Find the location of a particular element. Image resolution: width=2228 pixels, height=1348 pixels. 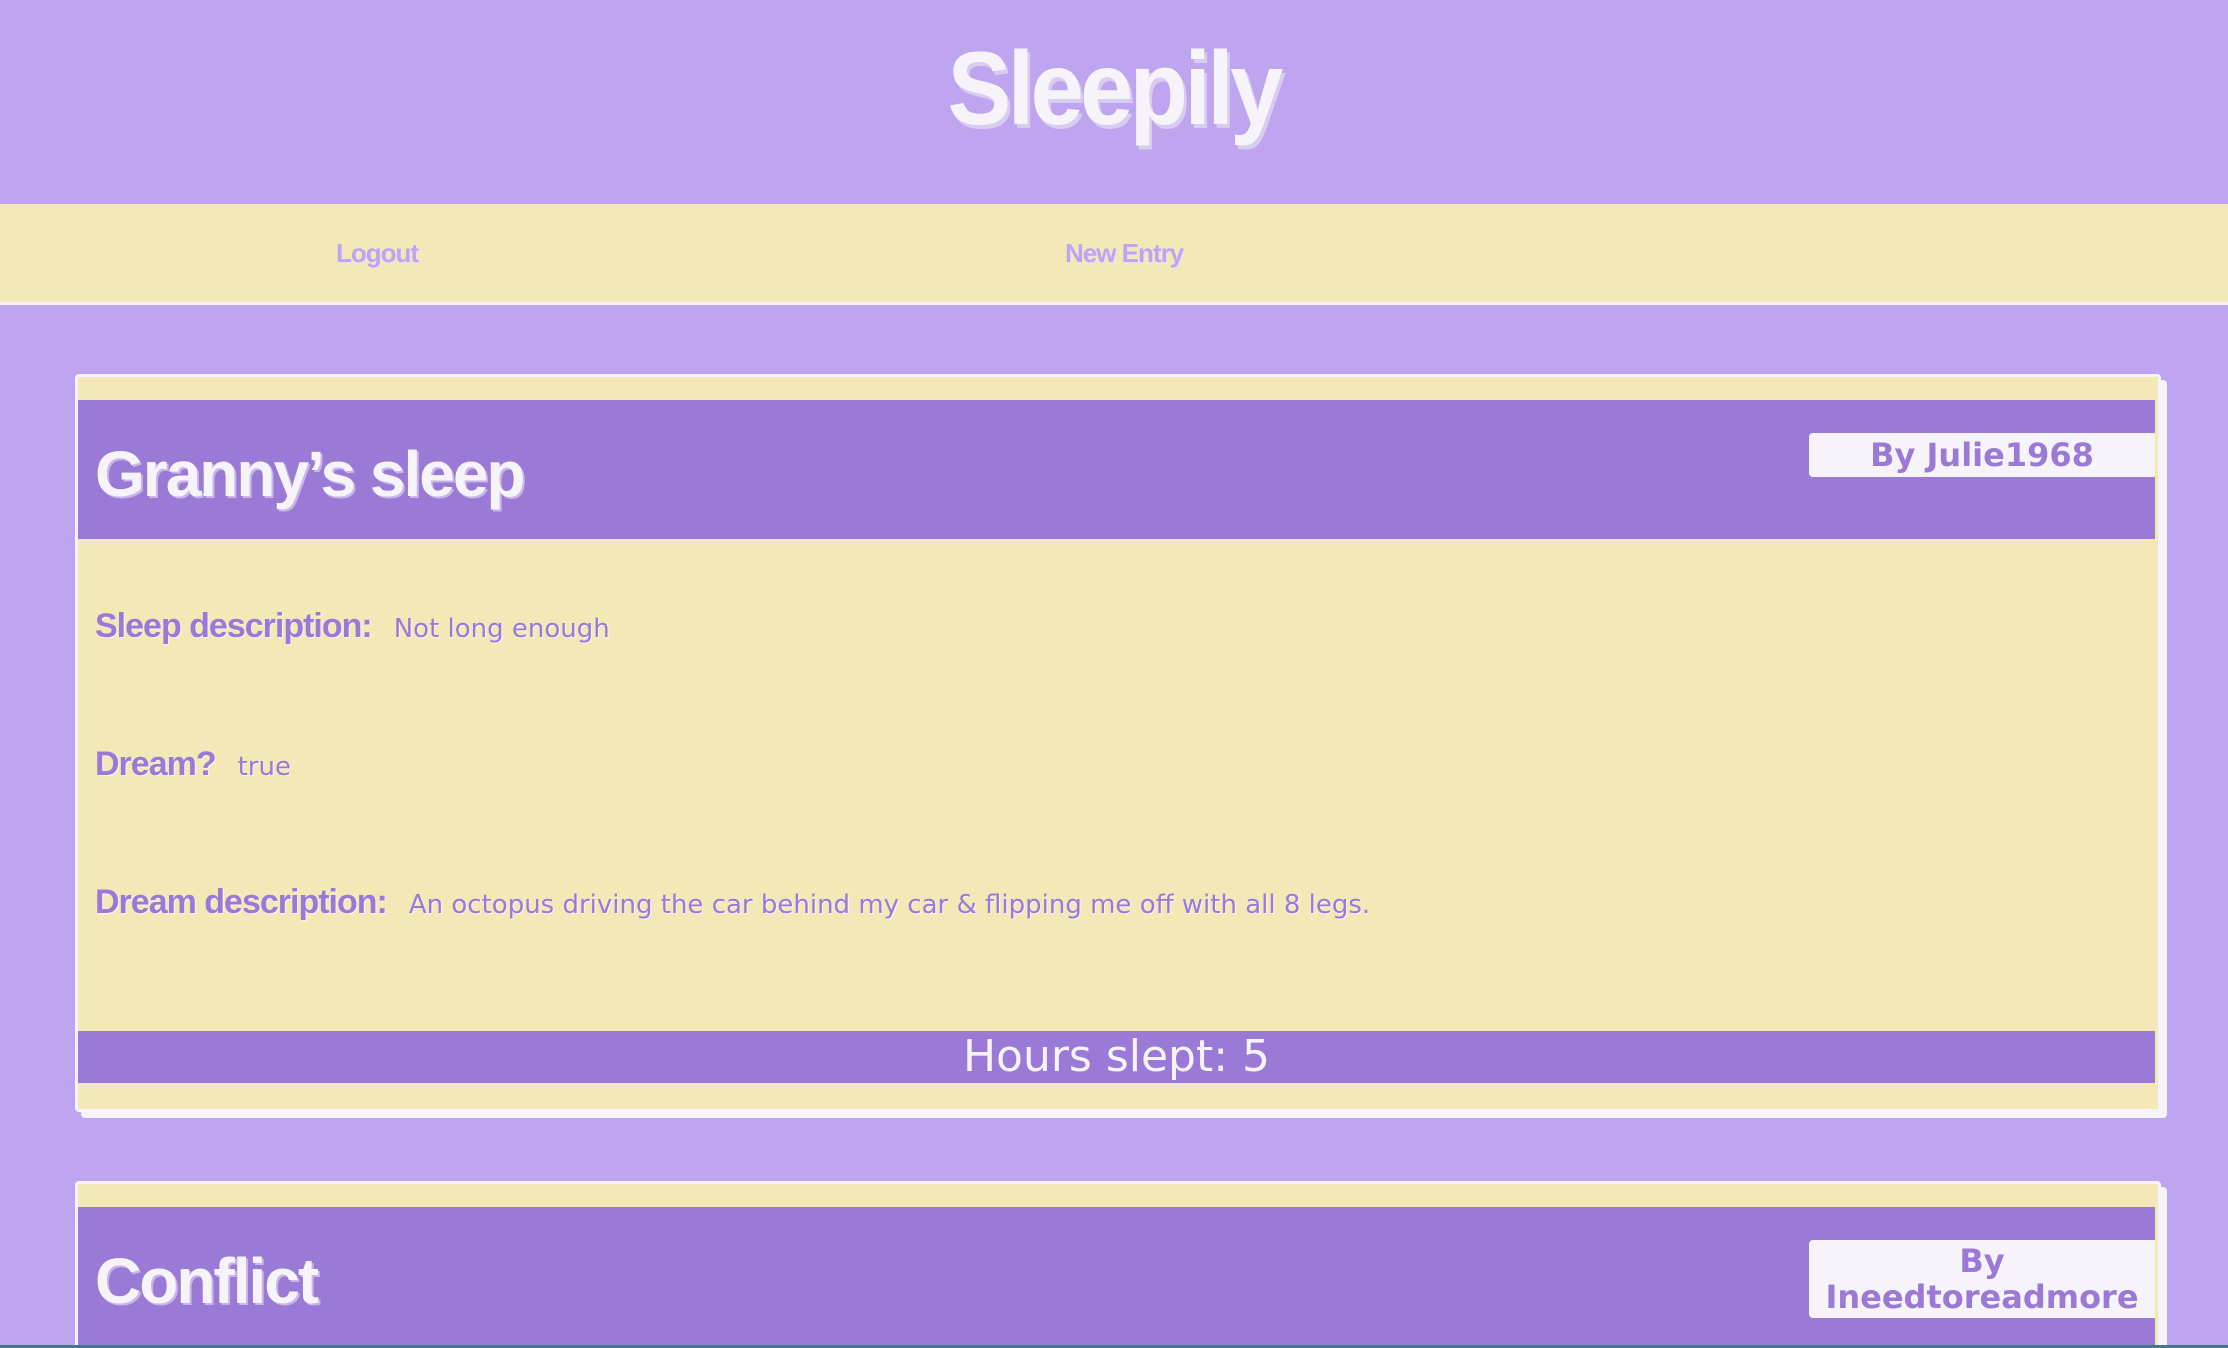

sleep-entry-card: Conflict By Ineedtoreadmore is located at coordinates (1118, 1264).